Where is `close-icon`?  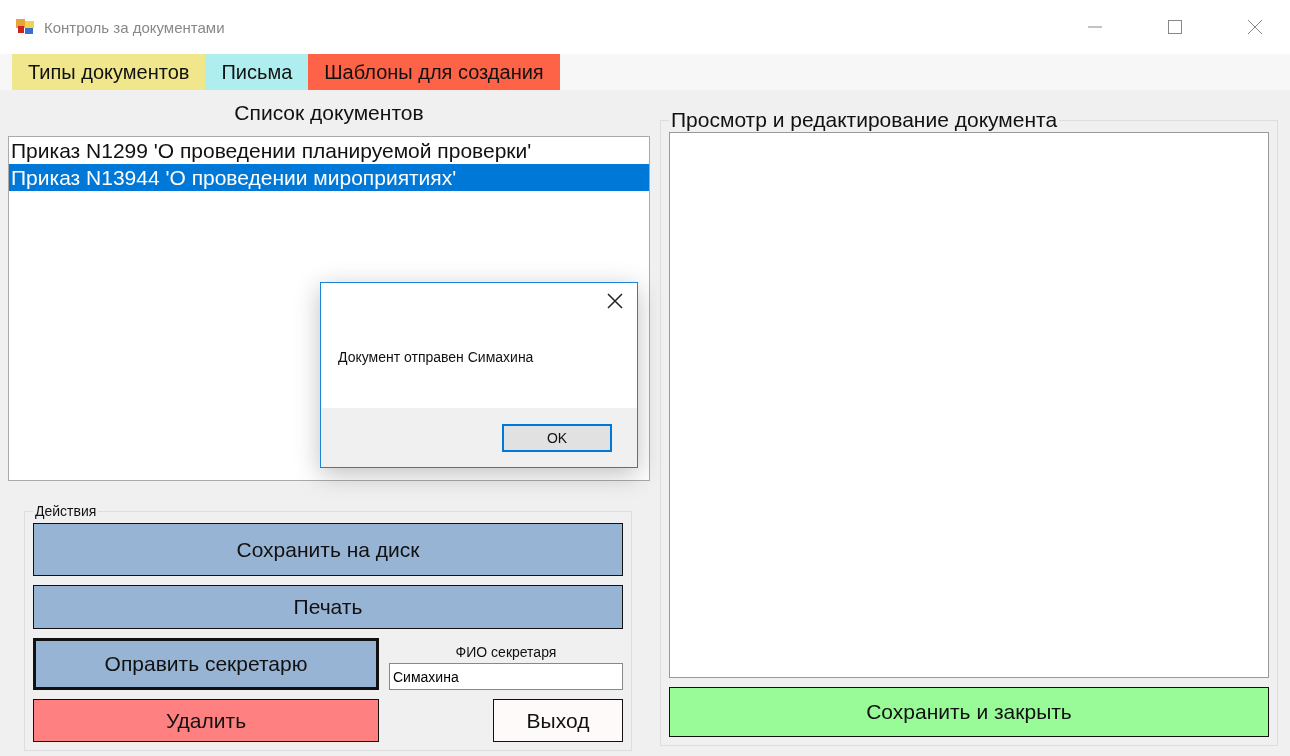 close-icon is located at coordinates (615, 301).